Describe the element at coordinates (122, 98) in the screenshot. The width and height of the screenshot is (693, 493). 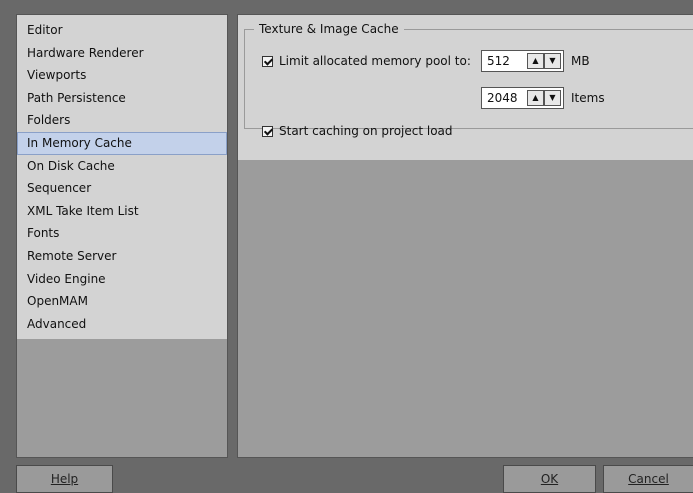
I see `list-item-path-persistence: Path Persistence` at that location.